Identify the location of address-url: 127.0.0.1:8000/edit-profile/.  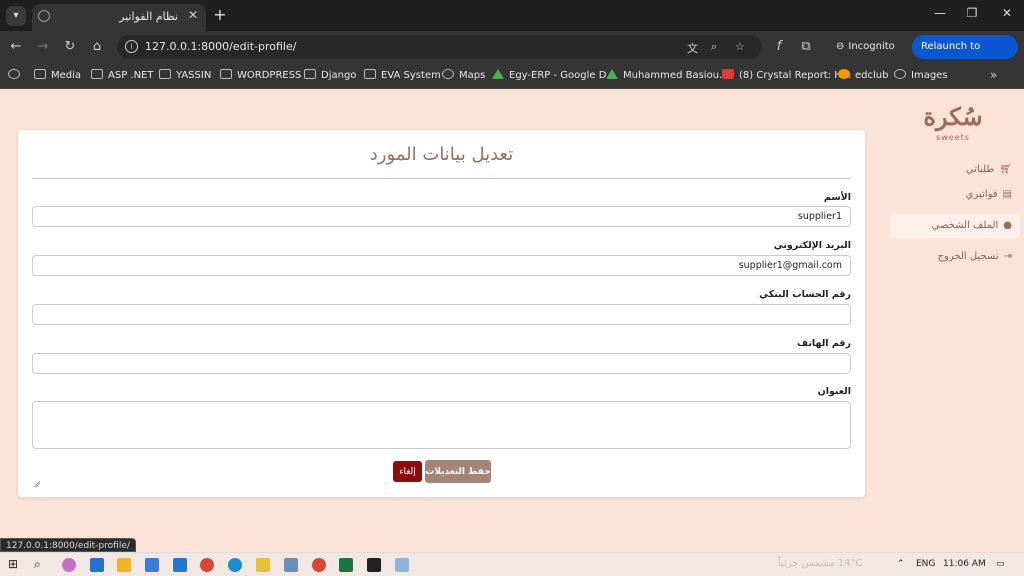
(220, 46).